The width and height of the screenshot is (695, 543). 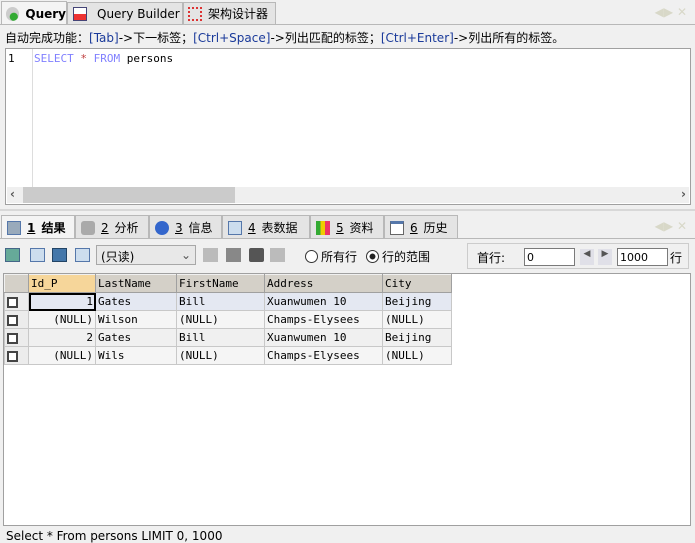 I want to click on table-cell: Wils, so click(x=136, y=355).